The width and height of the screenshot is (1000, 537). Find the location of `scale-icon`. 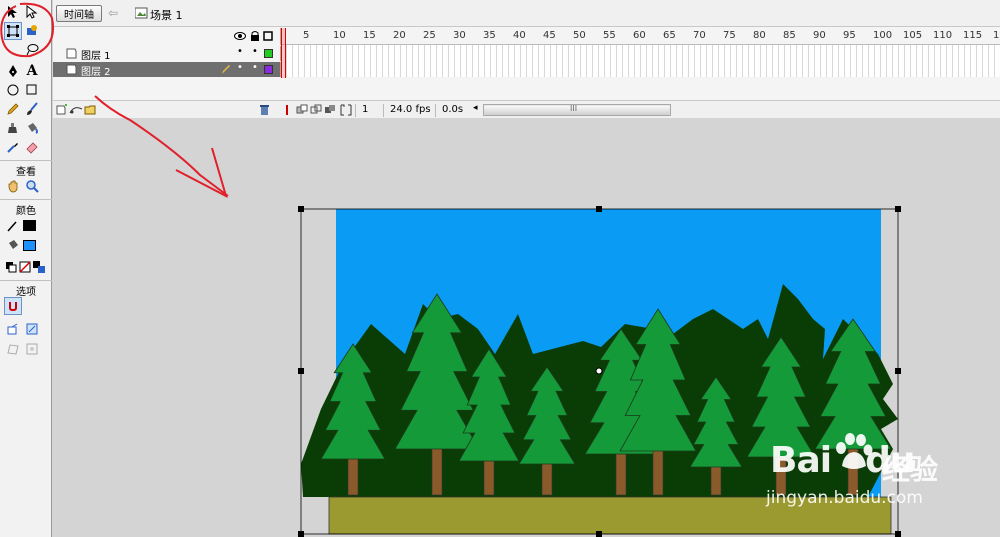

scale-icon is located at coordinates (32, 329).